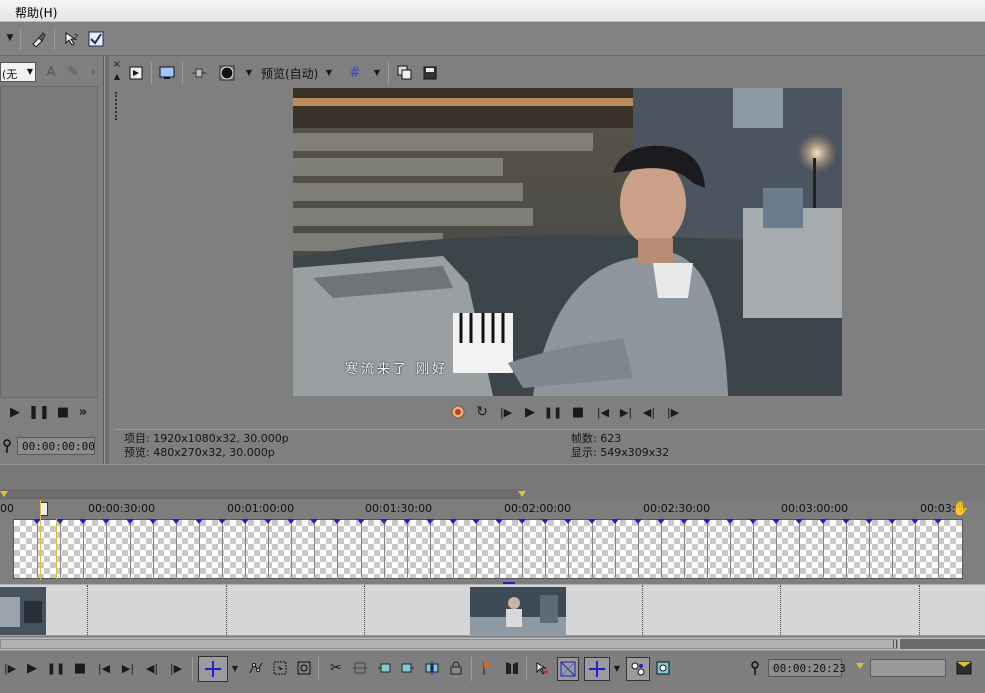 Image resolution: width=985 pixels, height=693 pixels. Describe the element at coordinates (568, 669) in the screenshot. I see `auto-crossfade-toggle` at that location.